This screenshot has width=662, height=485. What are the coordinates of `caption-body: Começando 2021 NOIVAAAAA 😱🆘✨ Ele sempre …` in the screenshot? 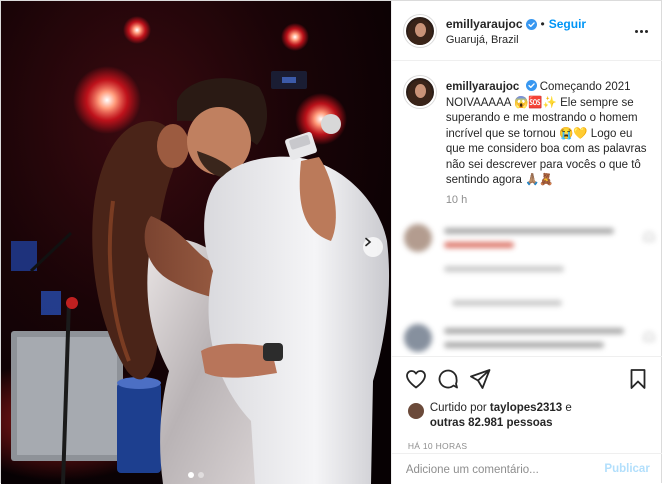 It's located at (546, 133).